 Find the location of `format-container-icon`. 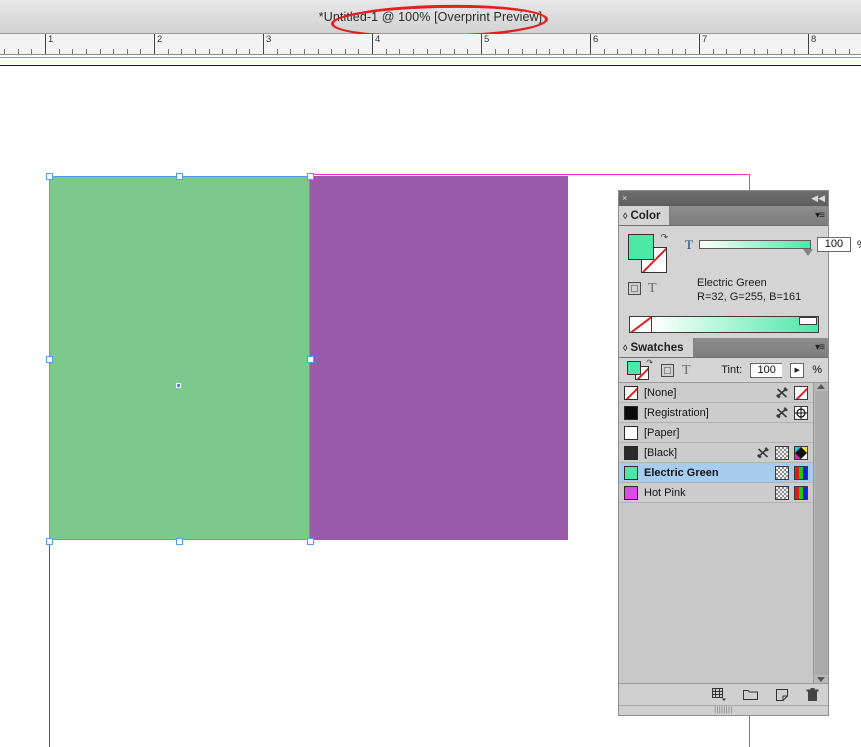

format-container-icon is located at coordinates (634, 288).